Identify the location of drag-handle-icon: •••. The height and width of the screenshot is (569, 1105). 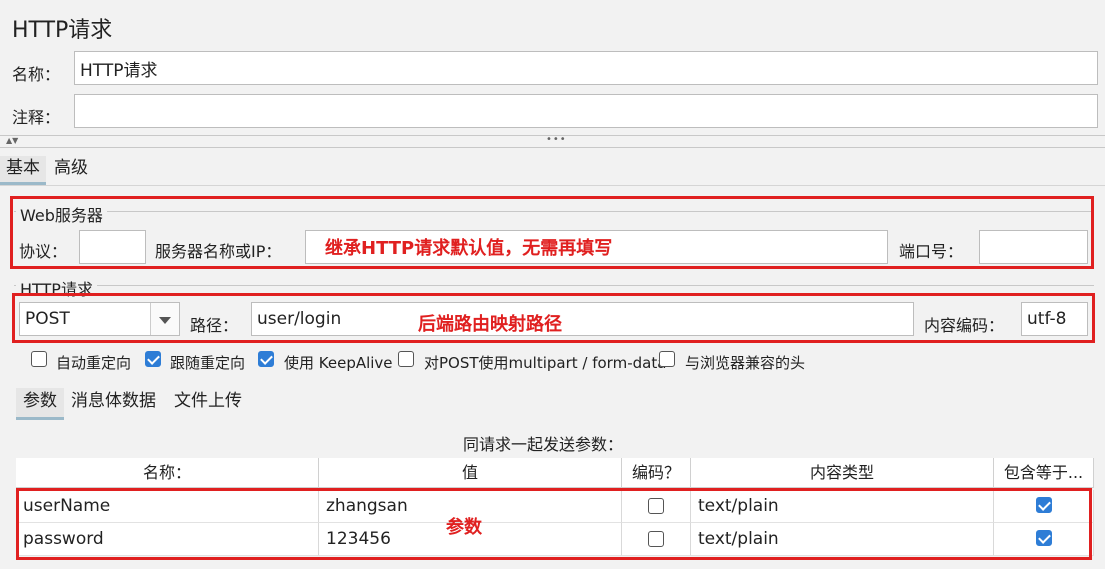
(556, 139).